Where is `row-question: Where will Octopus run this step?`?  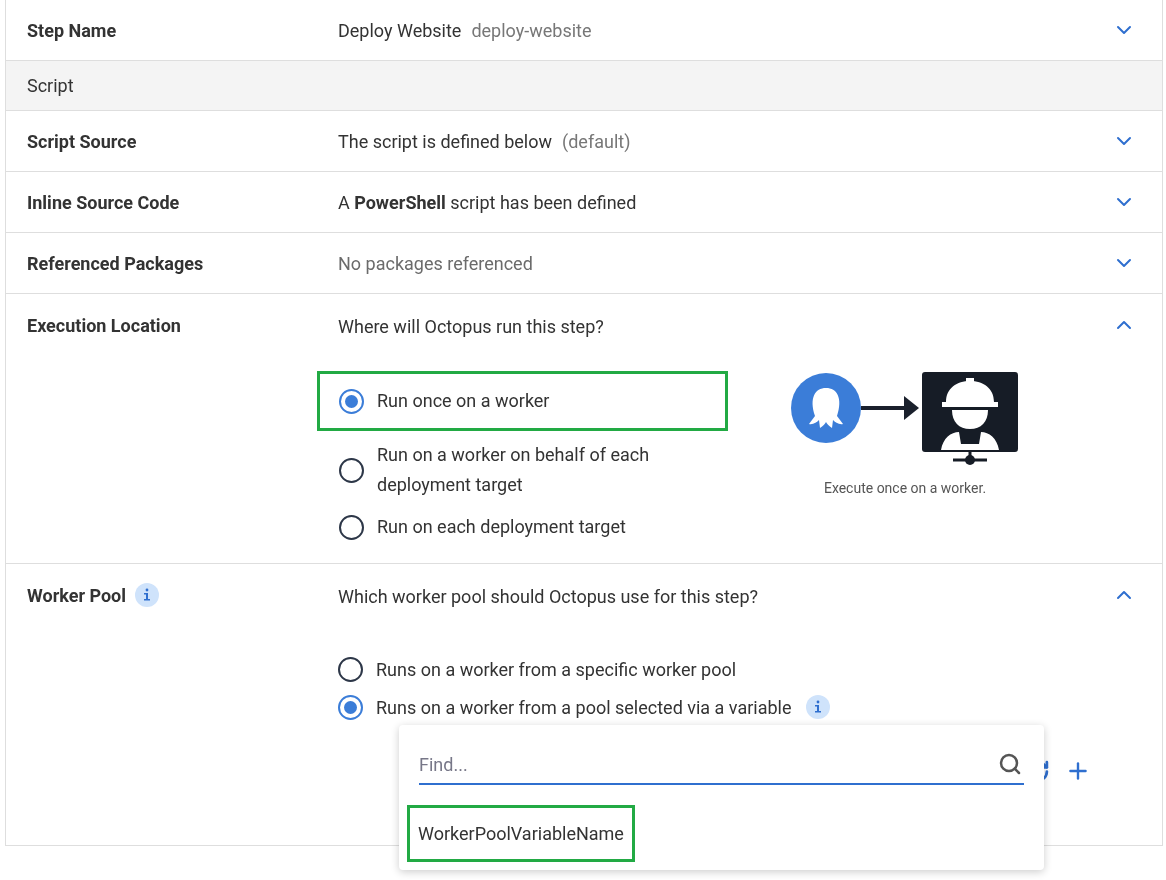 row-question: Where will Octopus run this step? is located at coordinates (471, 326).